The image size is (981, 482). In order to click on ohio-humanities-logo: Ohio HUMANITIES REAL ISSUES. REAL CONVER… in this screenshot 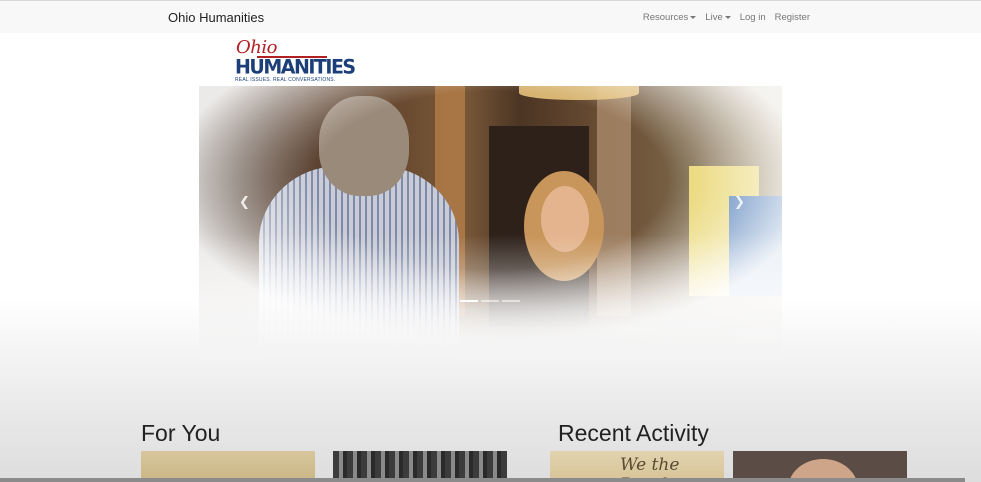, I will do `click(295, 61)`.